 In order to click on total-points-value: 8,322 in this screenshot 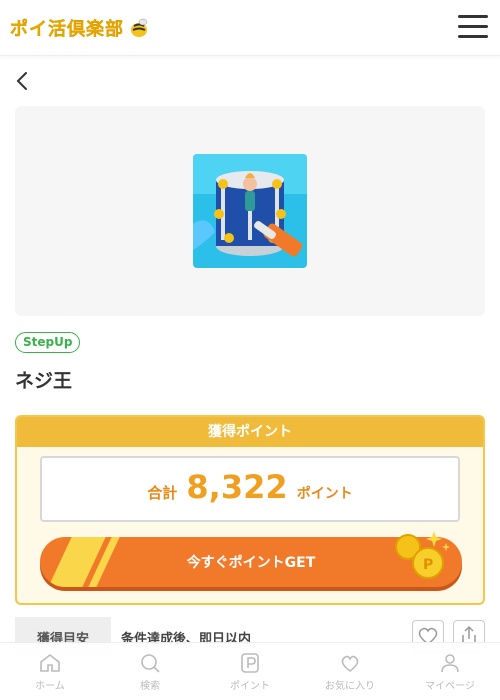, I will do `click(237, 487)`.